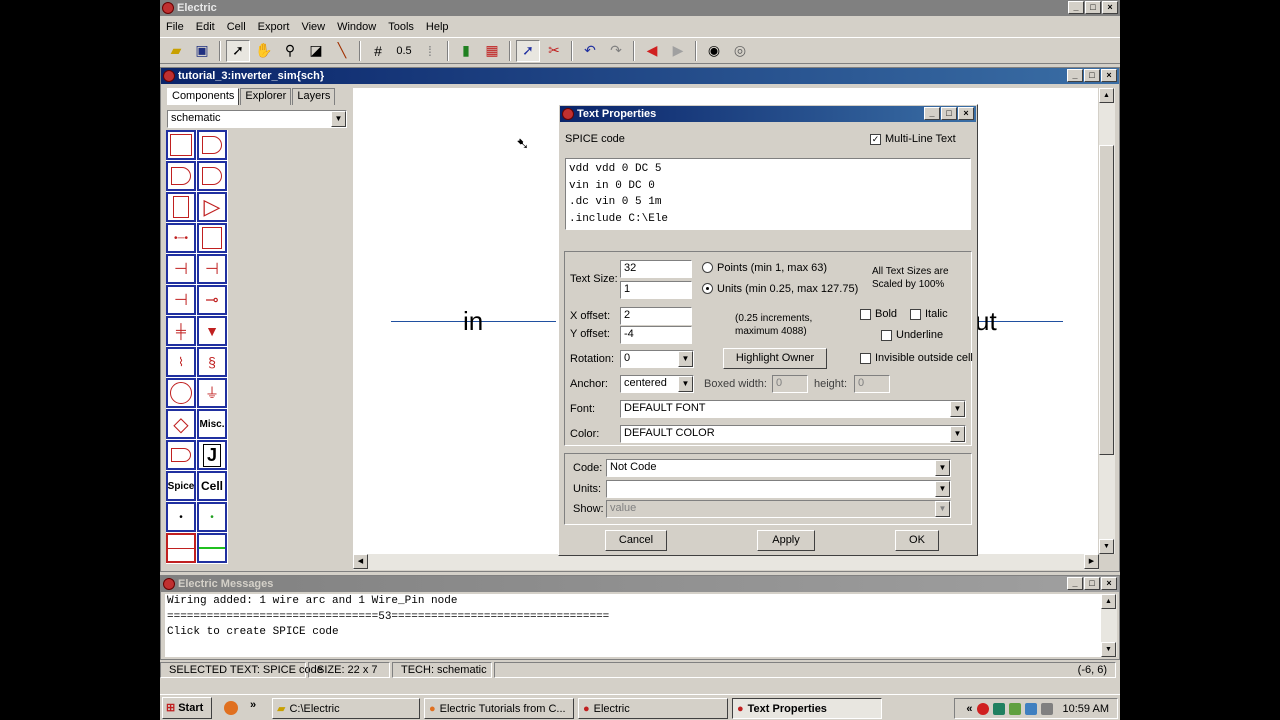 The width and height of the screenshot is (1280, 720). I want to click on palette-global: ◇, so click(181, 424).